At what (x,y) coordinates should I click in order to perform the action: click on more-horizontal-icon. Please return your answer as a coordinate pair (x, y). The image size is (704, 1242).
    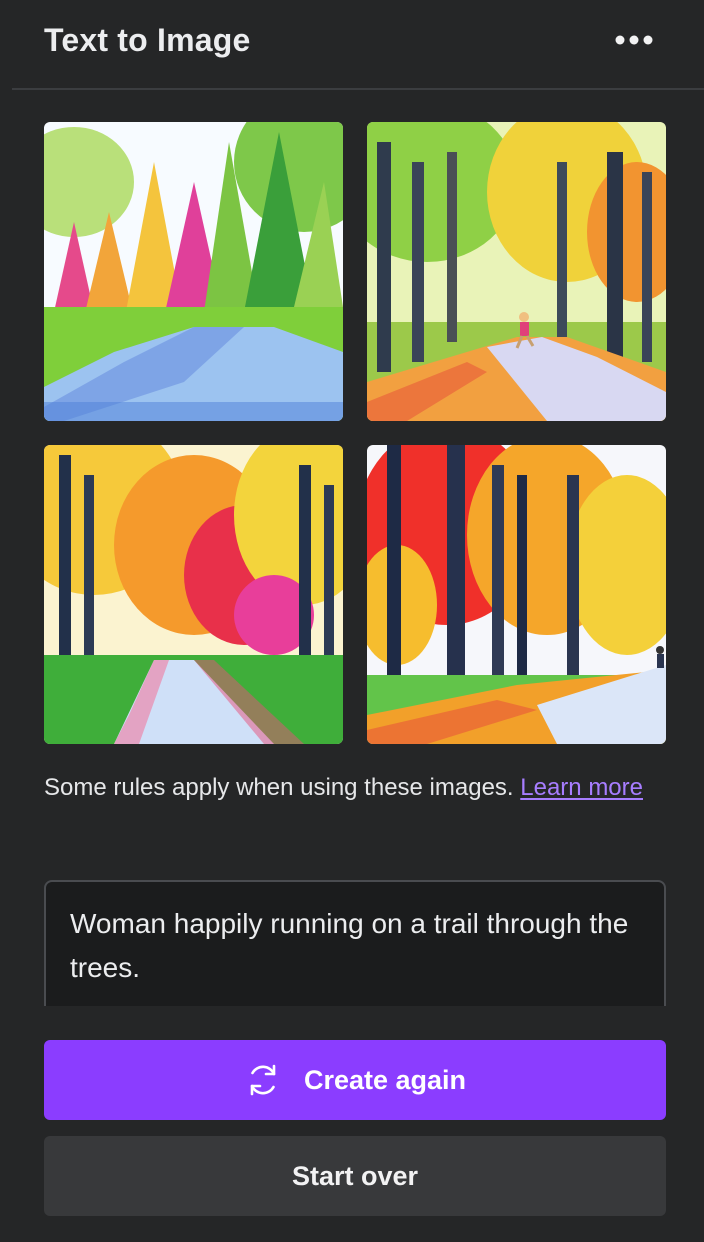
    Looking at the image, I should click on (634, 40).